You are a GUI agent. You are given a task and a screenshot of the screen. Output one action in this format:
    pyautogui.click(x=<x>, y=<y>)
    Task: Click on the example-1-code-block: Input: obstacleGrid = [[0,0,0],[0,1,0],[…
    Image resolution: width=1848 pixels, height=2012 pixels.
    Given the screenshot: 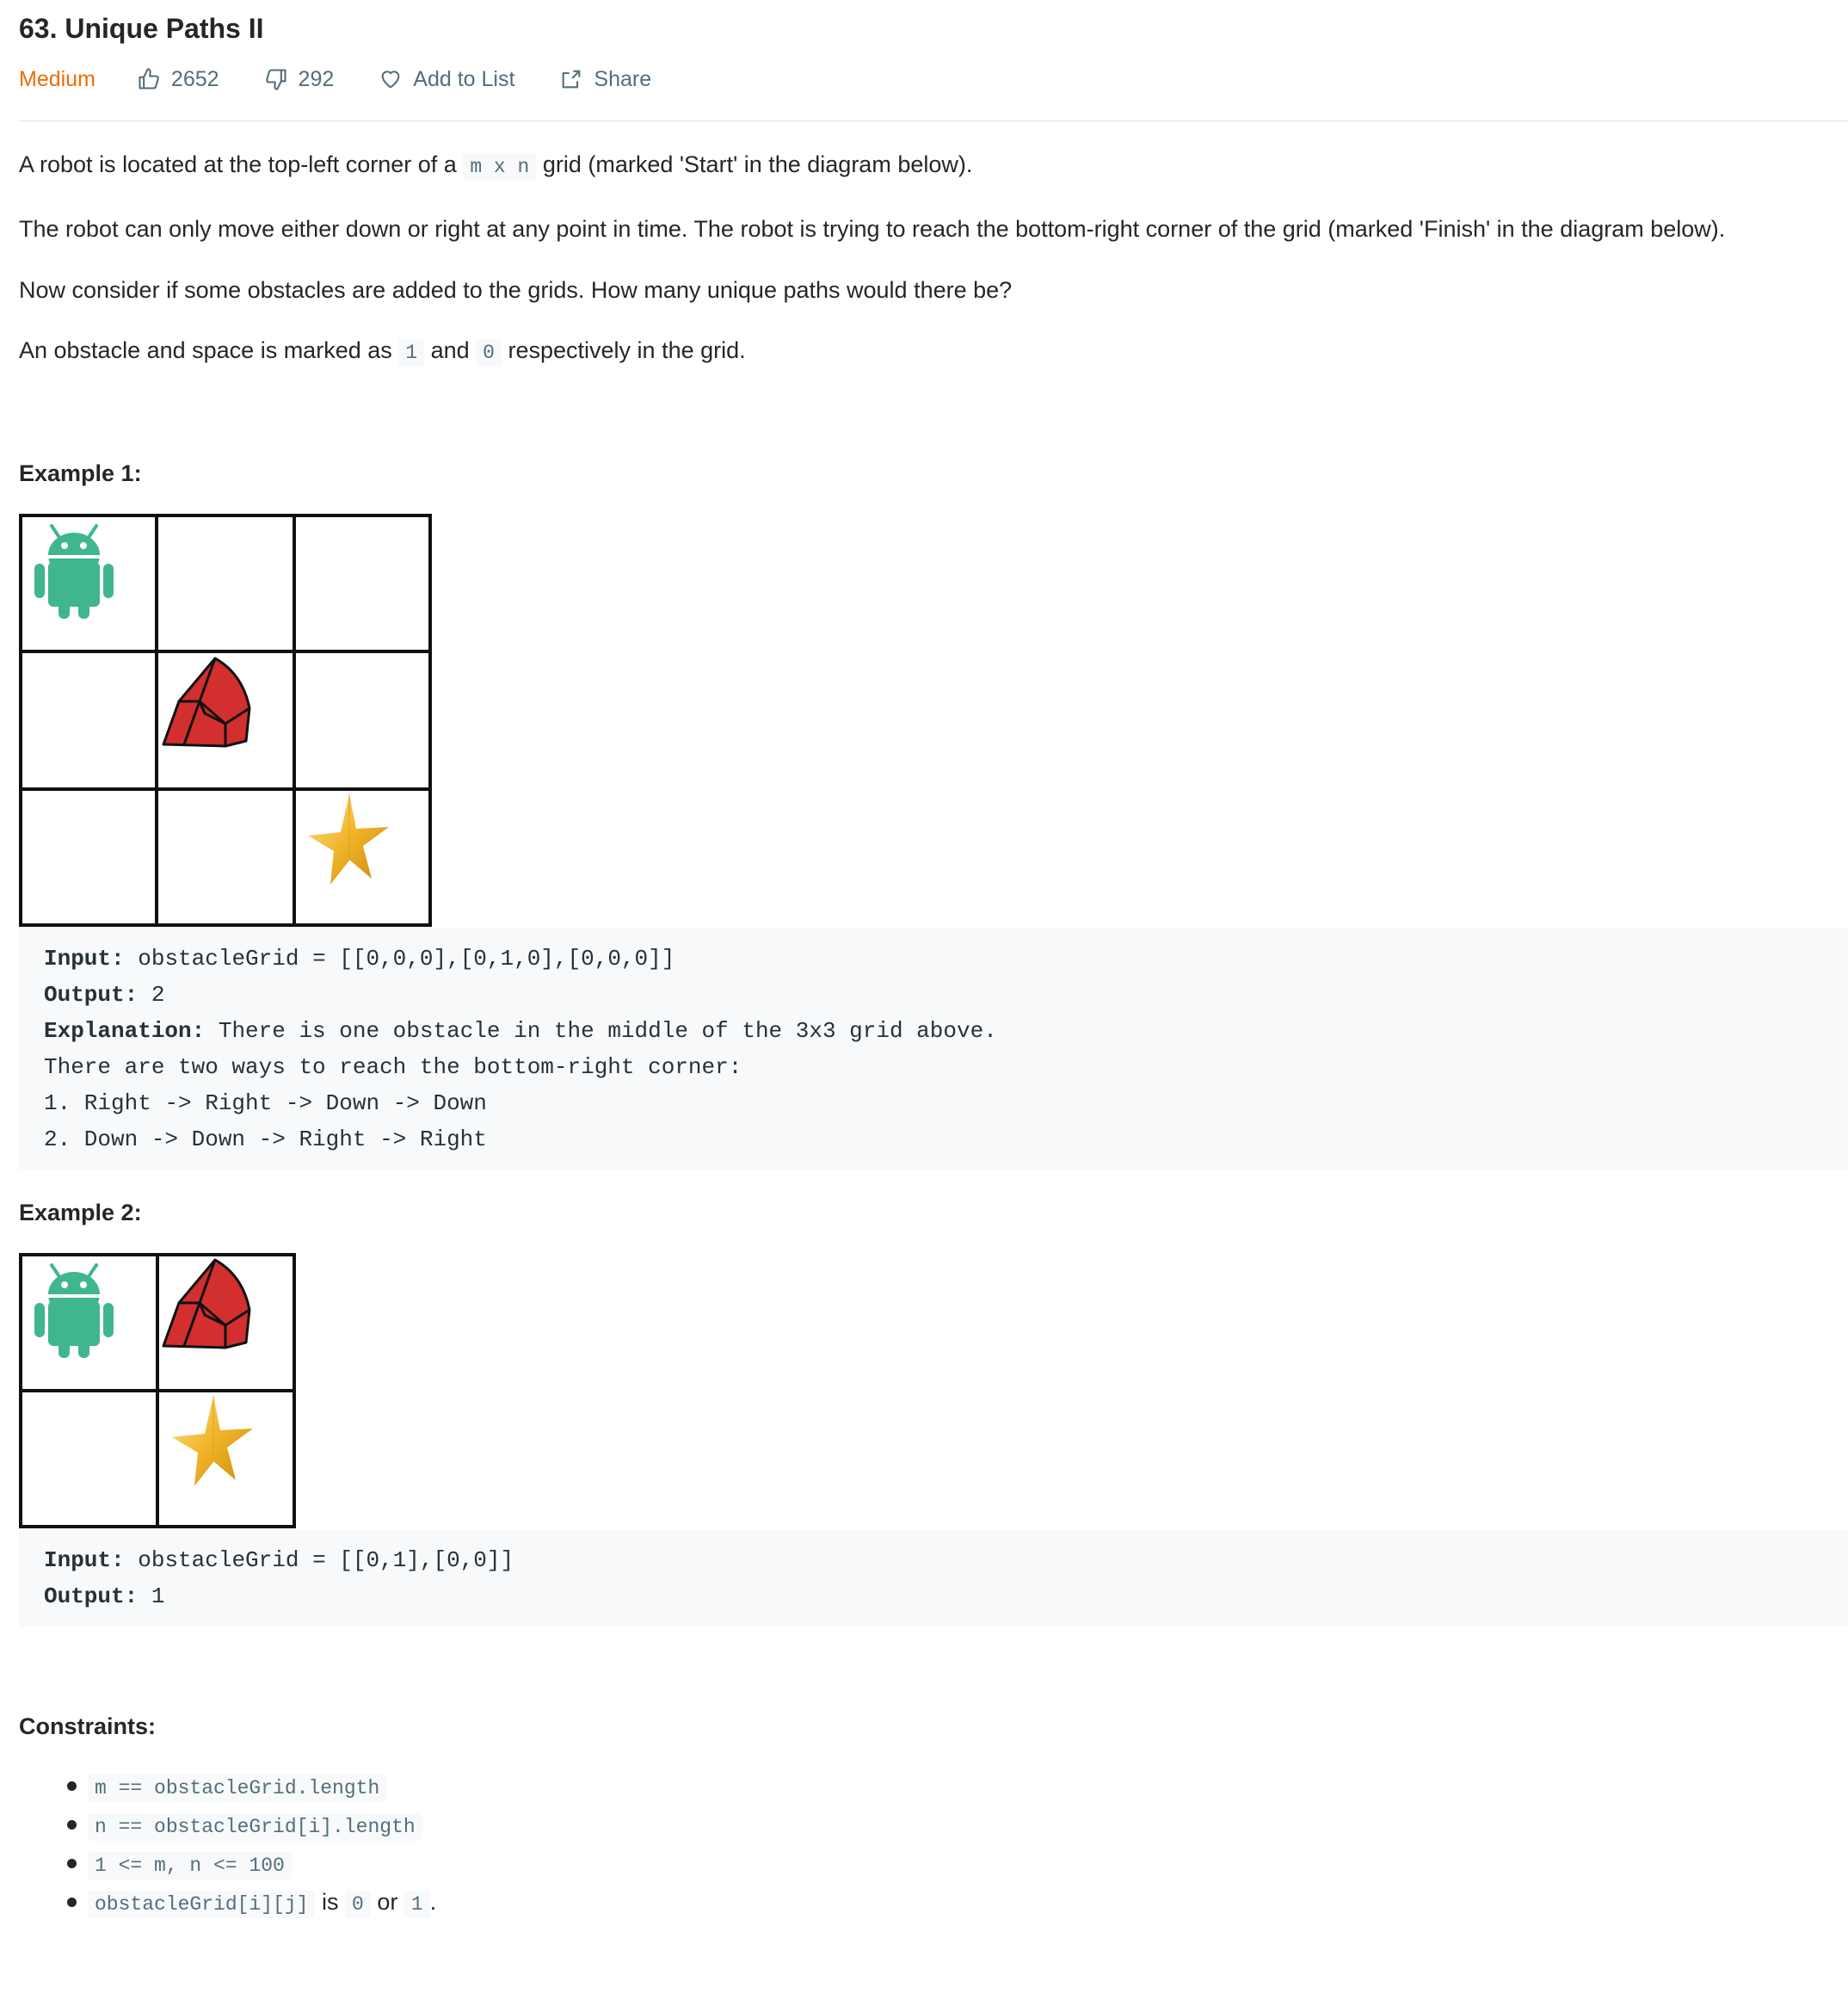 What is the action you would take?
    pyautogui.click(x=933, y=1049)
    